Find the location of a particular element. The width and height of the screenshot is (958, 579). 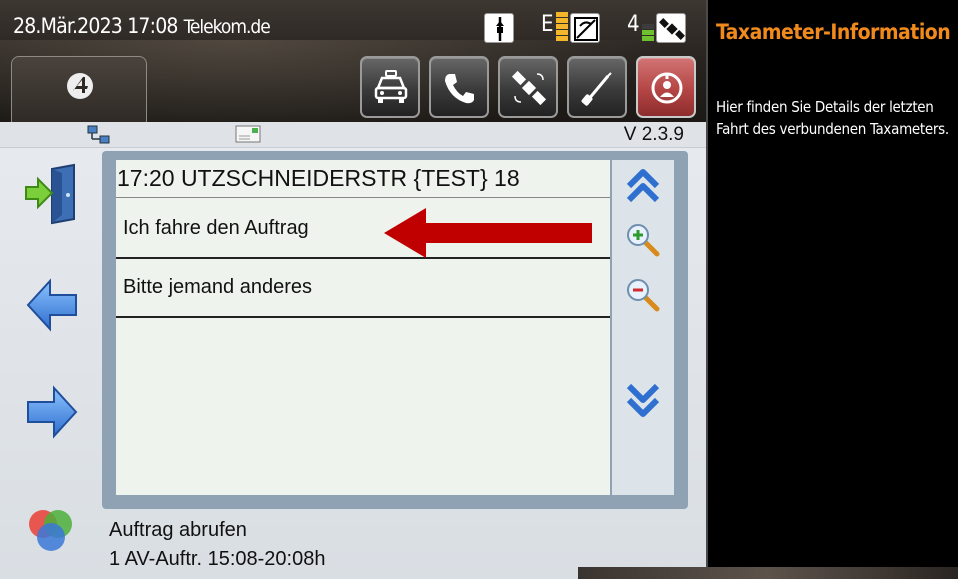

taxi-button is located at coordinates (390, 87).